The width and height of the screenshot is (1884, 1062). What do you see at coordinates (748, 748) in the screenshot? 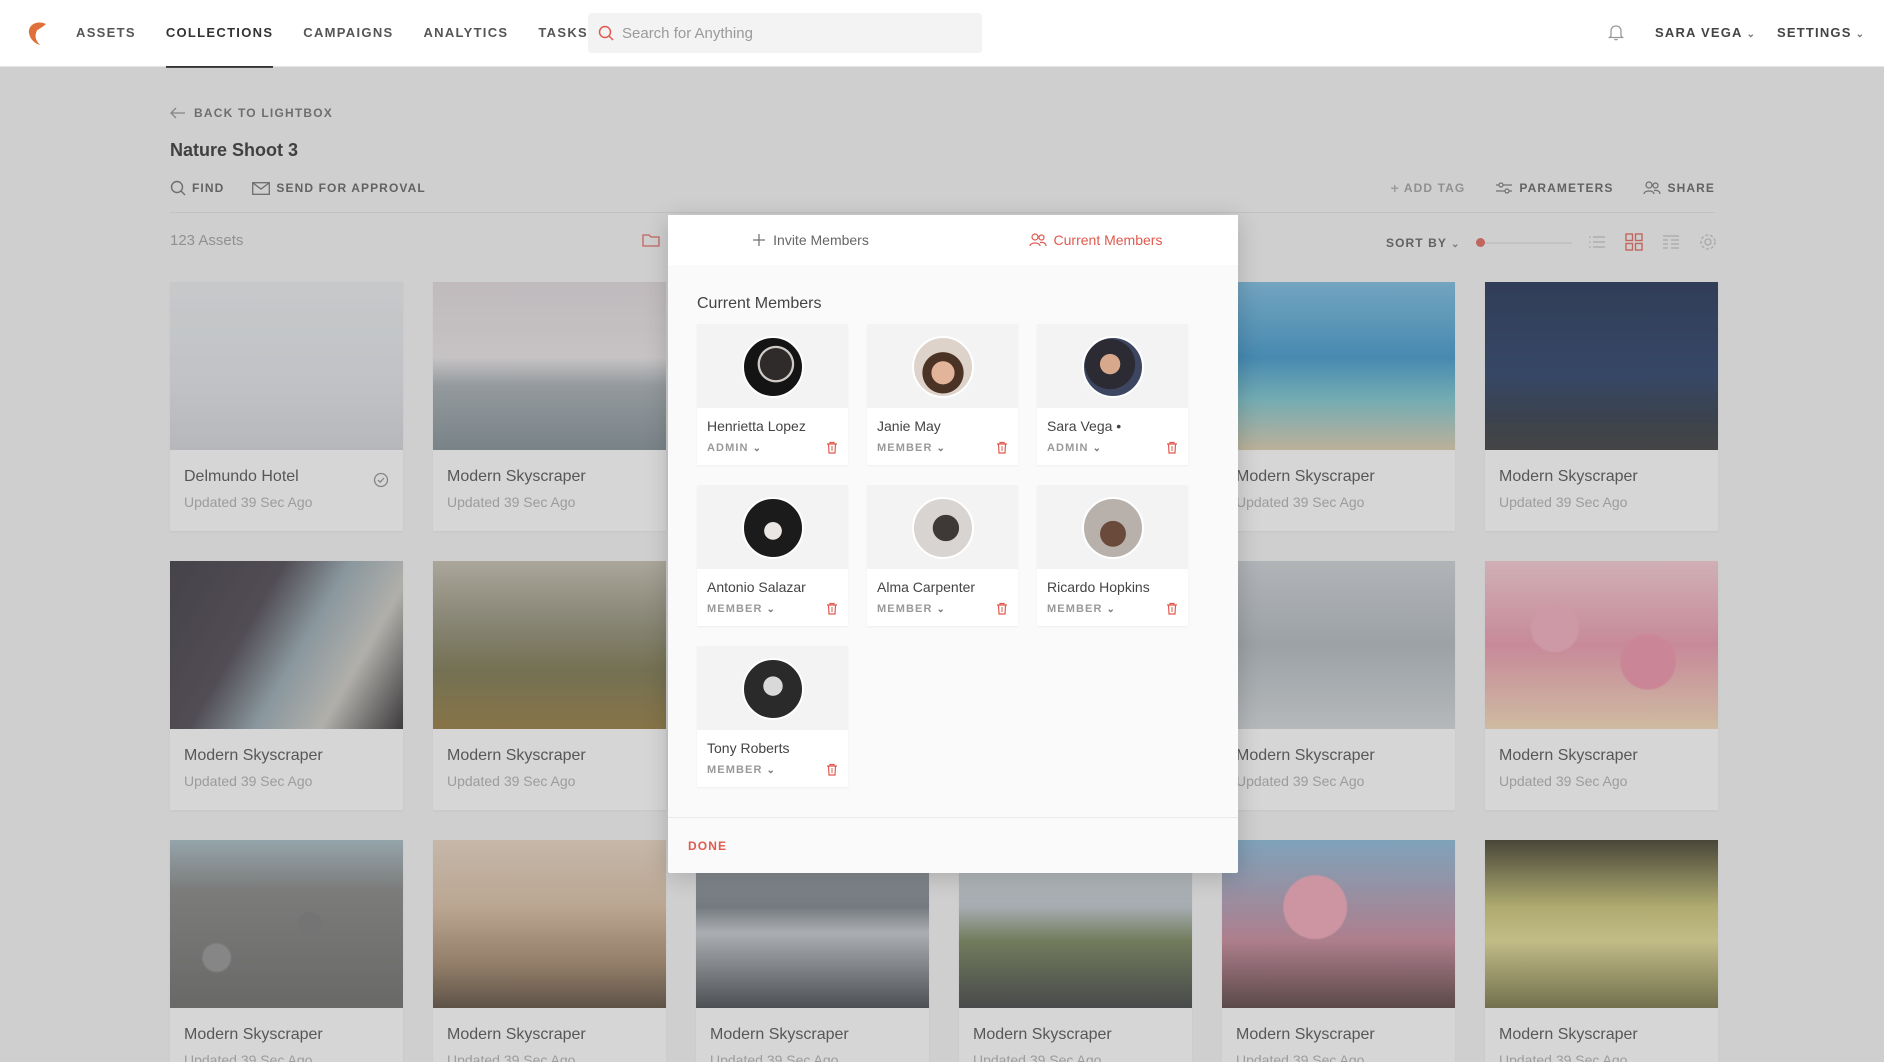
I see `member-name: Tony Roberts` at bounding box center [748, 748].